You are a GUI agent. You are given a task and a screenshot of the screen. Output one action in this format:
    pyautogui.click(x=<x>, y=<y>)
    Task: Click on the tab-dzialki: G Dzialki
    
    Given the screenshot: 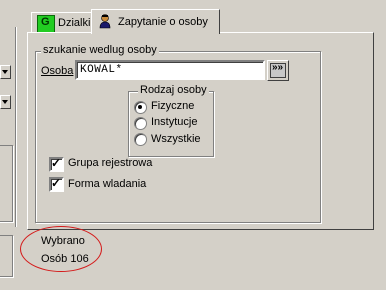 What is the action you would take?
    pyautogui.click(x=62, y=22)
    